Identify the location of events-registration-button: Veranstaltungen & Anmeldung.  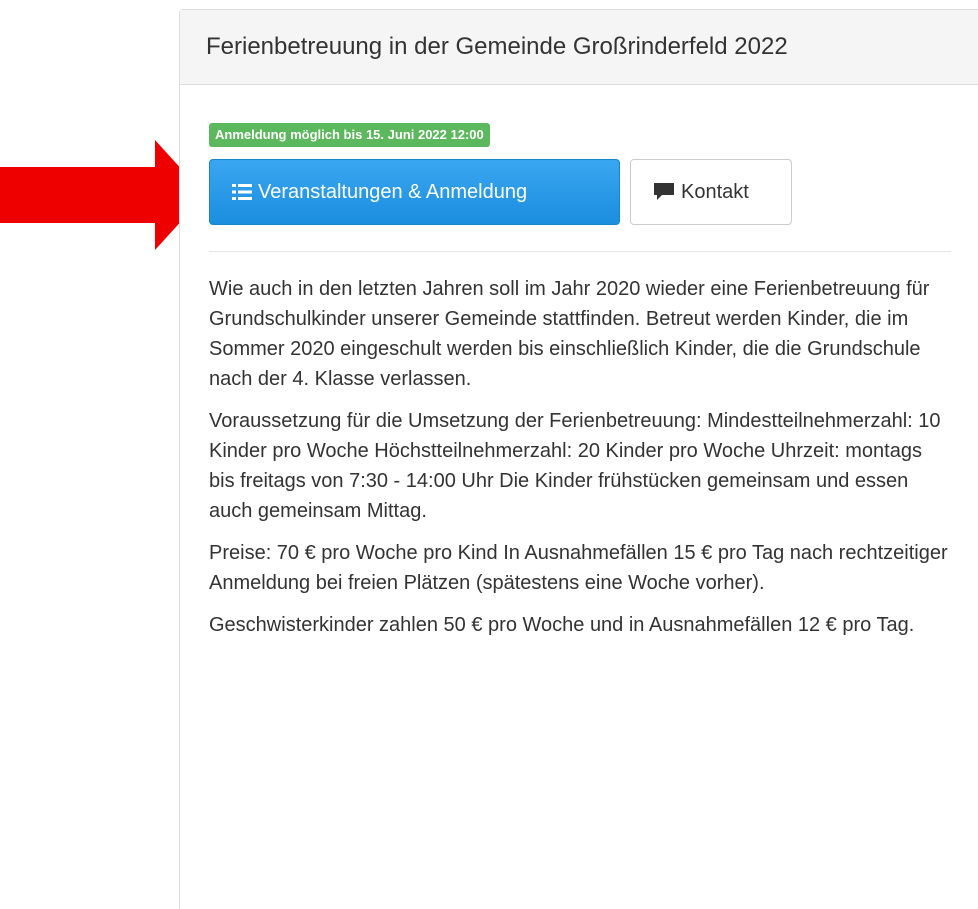
(414, 192).